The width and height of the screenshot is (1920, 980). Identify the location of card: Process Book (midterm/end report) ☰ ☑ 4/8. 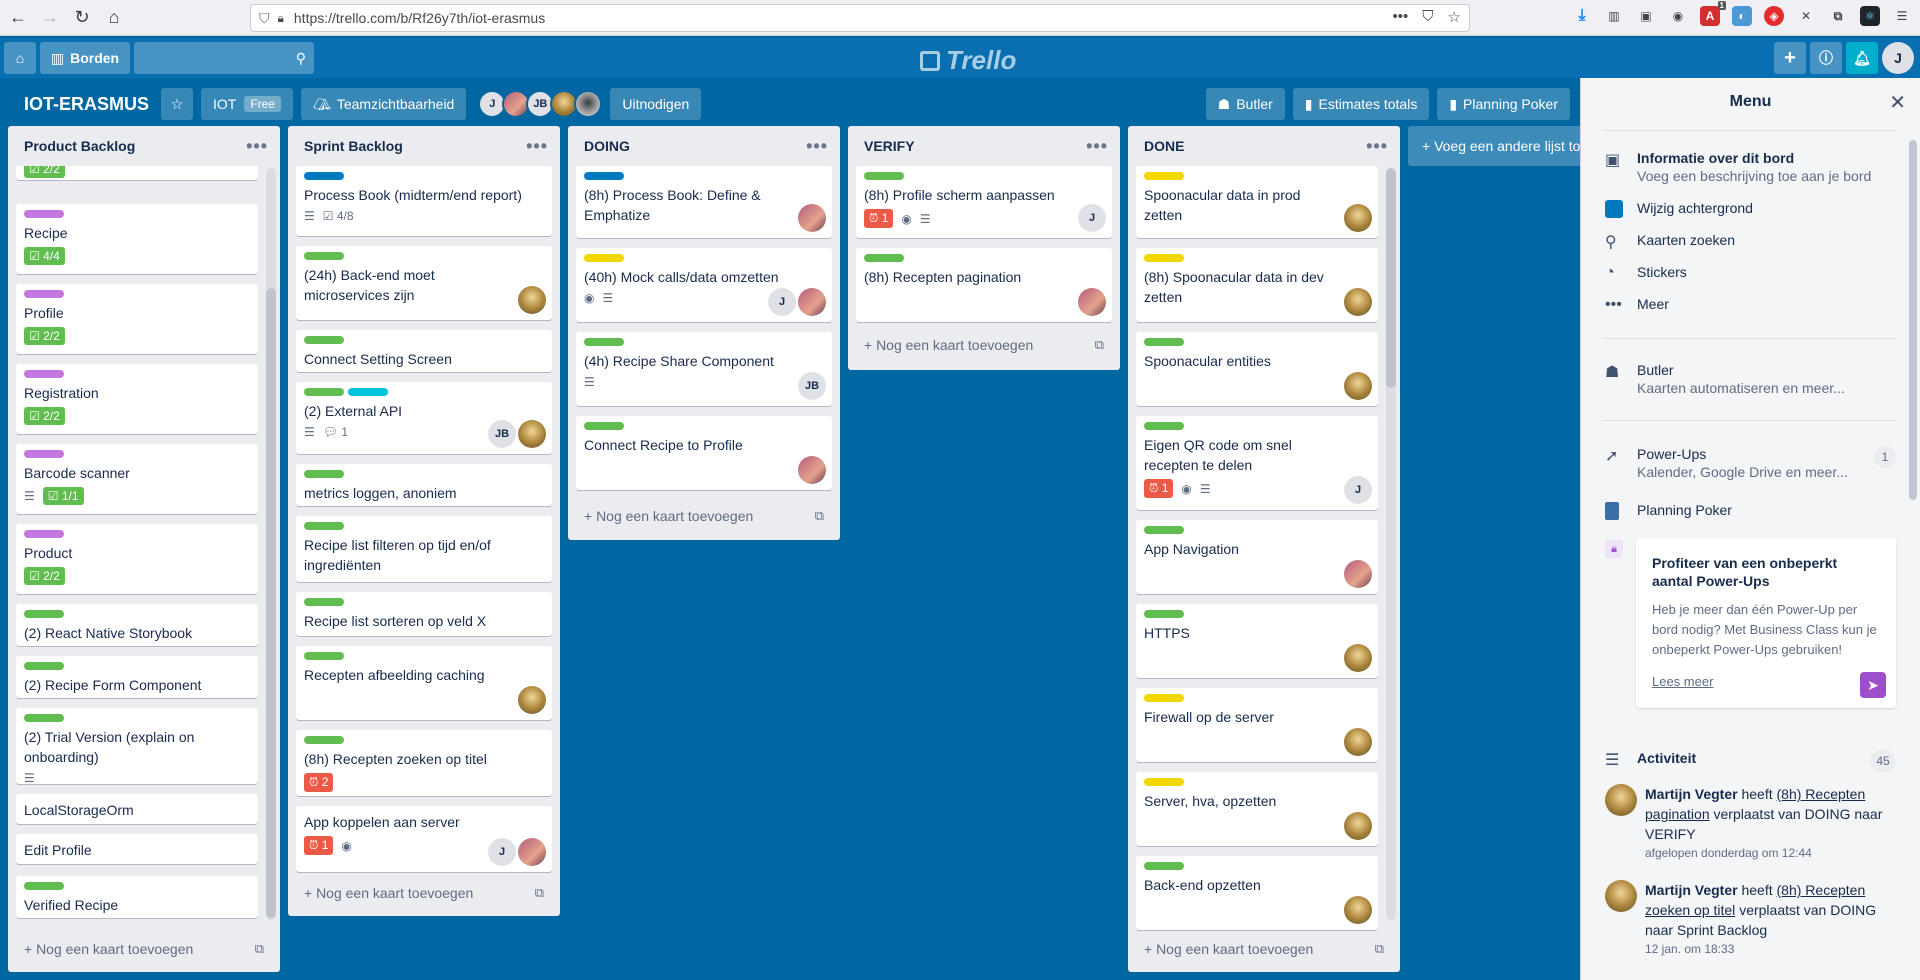
(424, 201).